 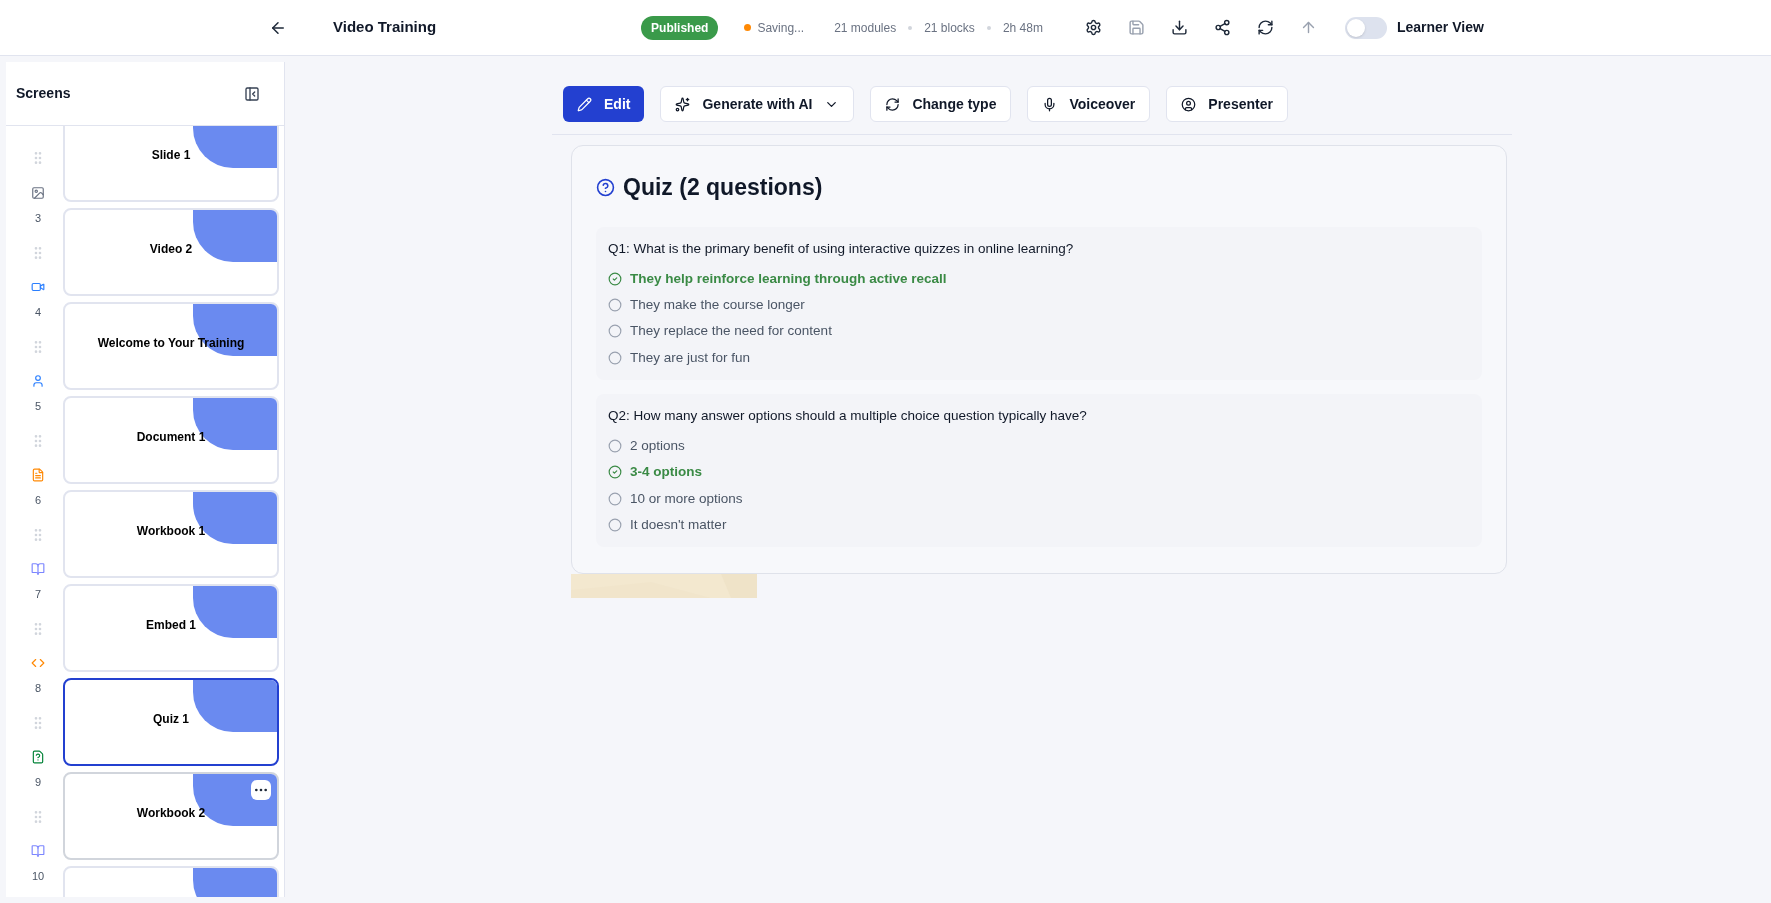 I want to click on answer-option: They are just for fun, so click(x=690, y=357).